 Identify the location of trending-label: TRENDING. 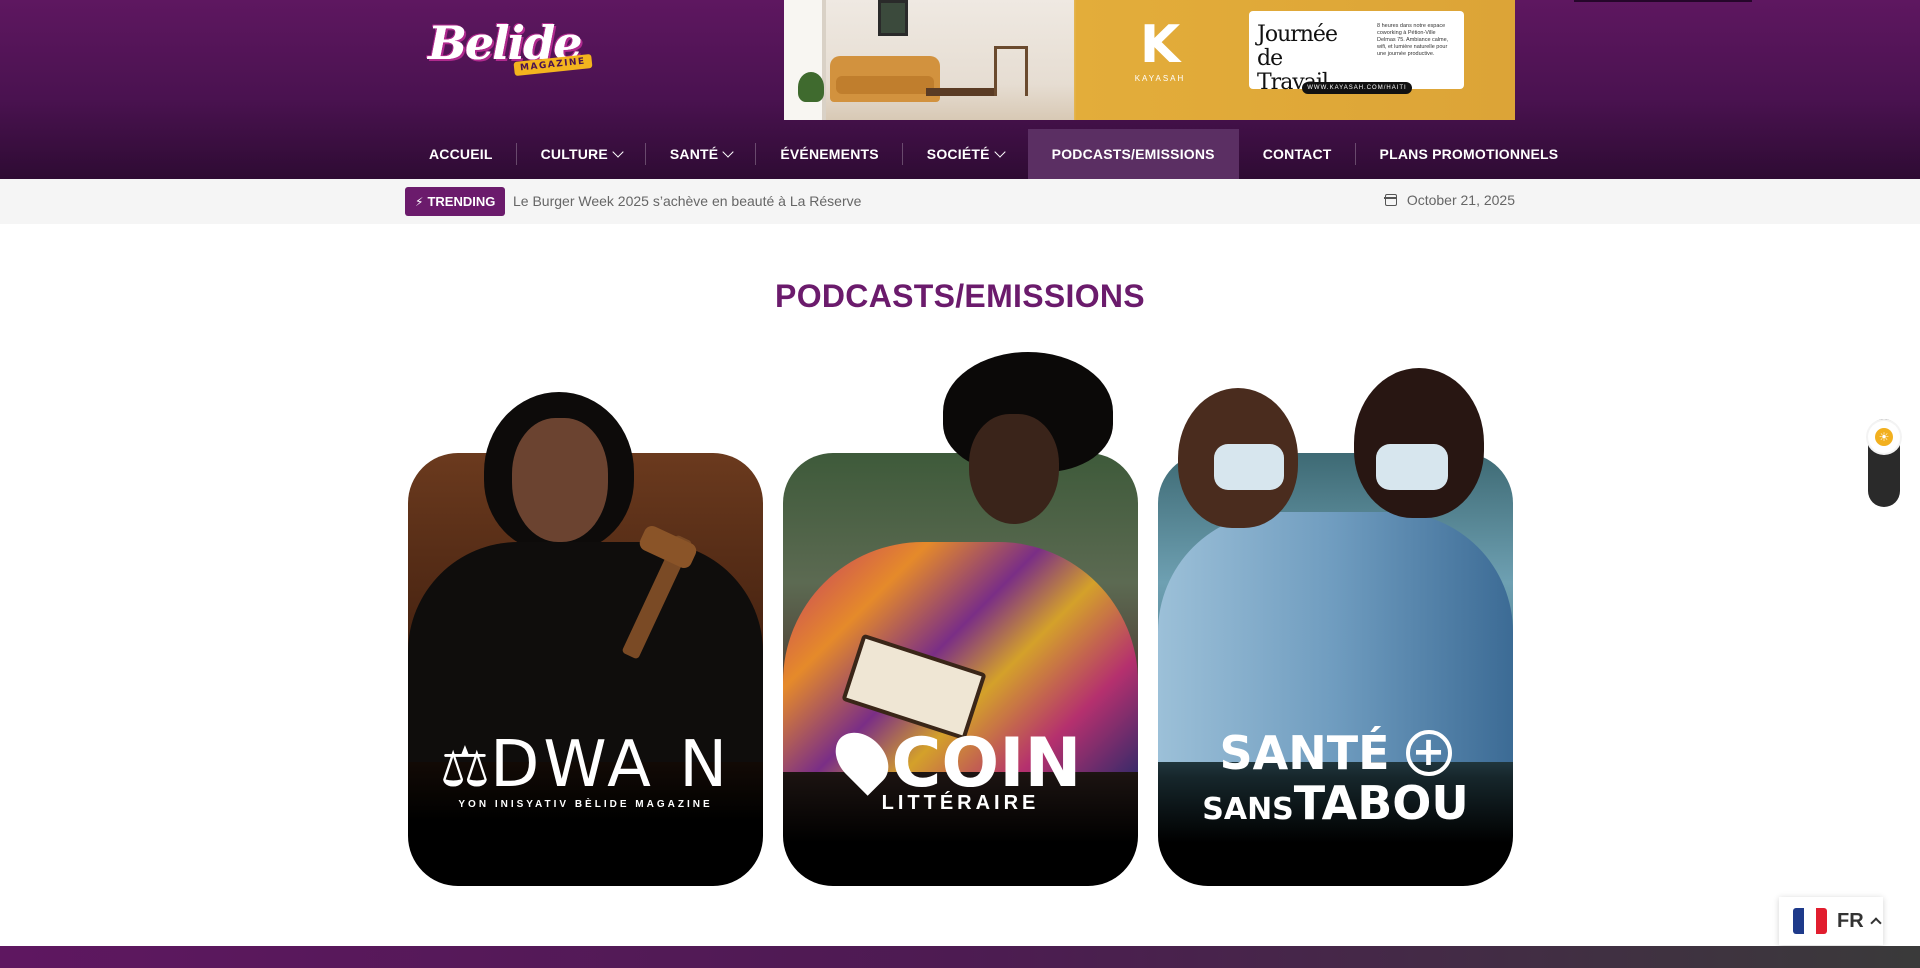
(461, 201).